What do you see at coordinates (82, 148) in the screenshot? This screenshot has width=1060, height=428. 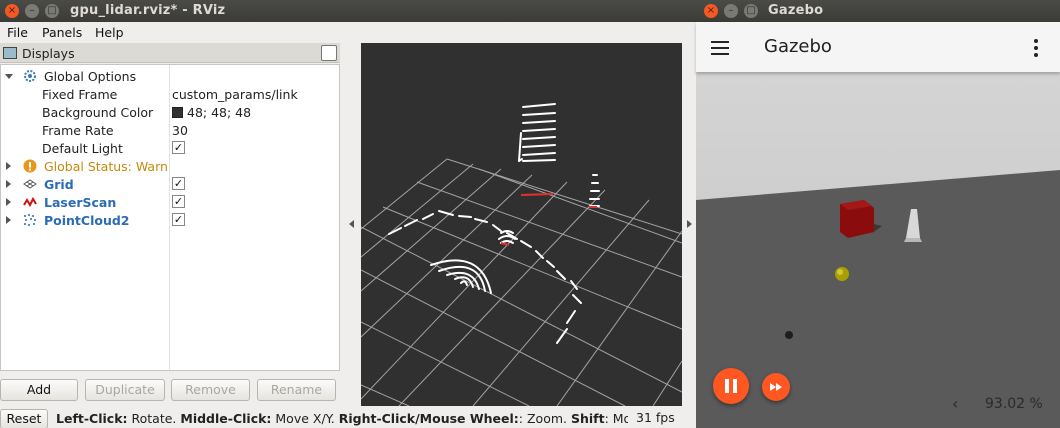 I see `row-label: Default Light` at bounding box center [82, 148].